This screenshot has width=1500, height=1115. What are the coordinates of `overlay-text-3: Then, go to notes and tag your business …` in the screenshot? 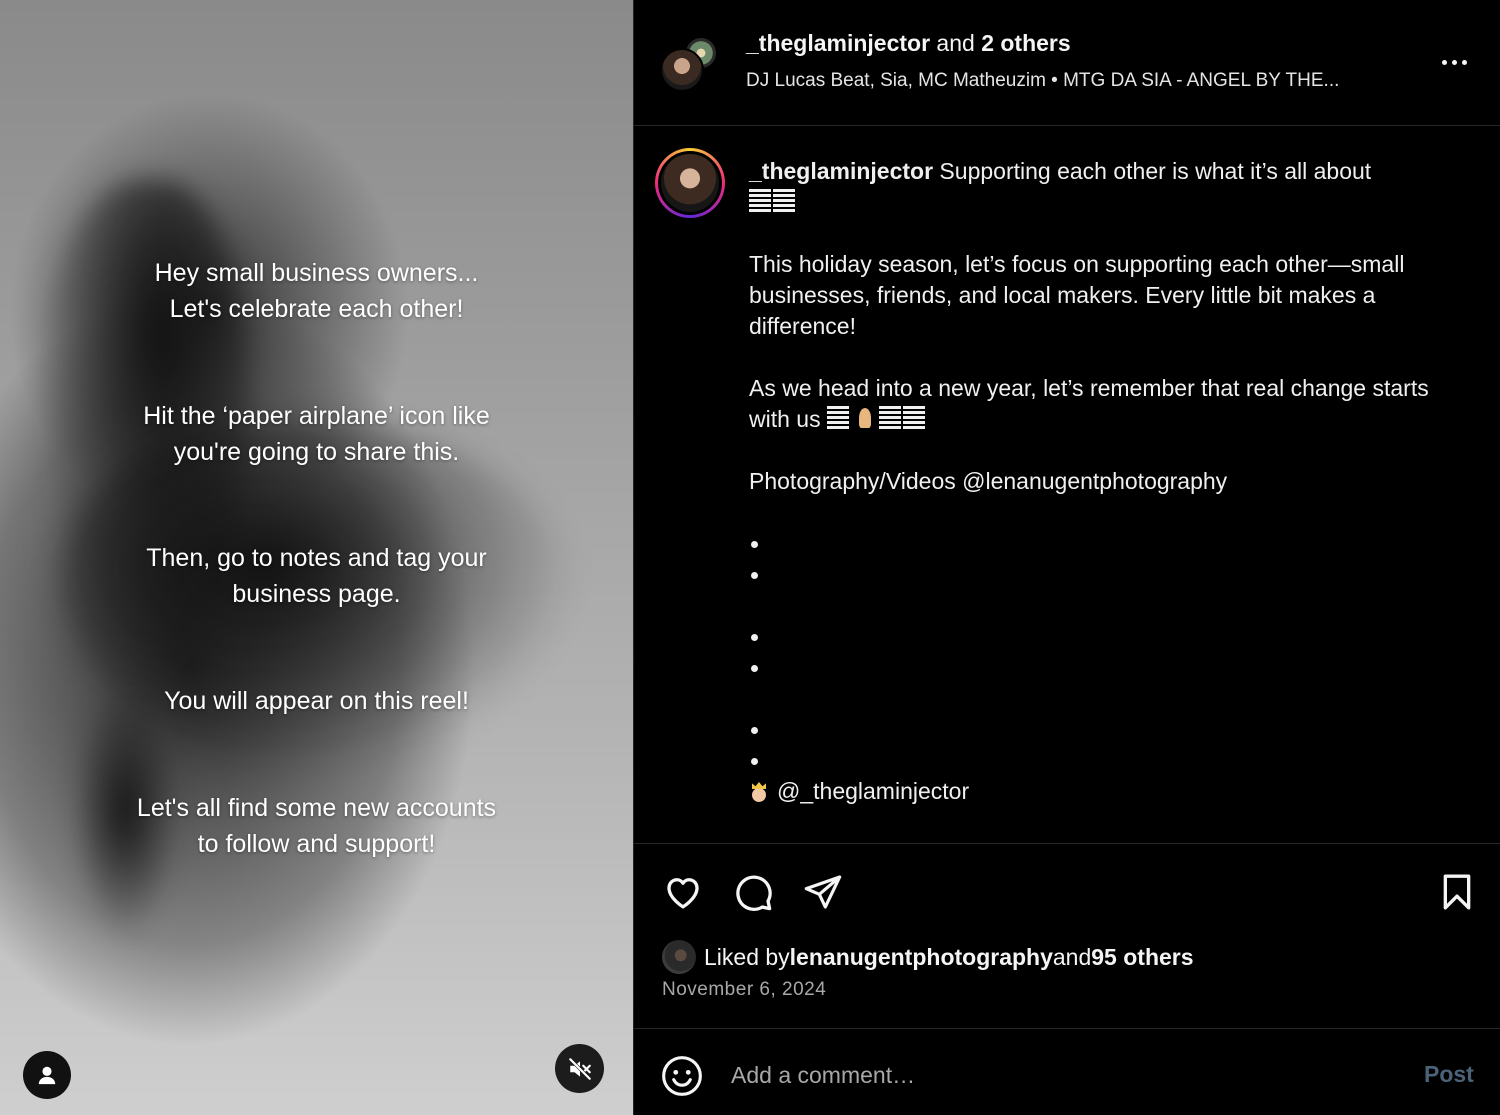 It's located at (316, 576).